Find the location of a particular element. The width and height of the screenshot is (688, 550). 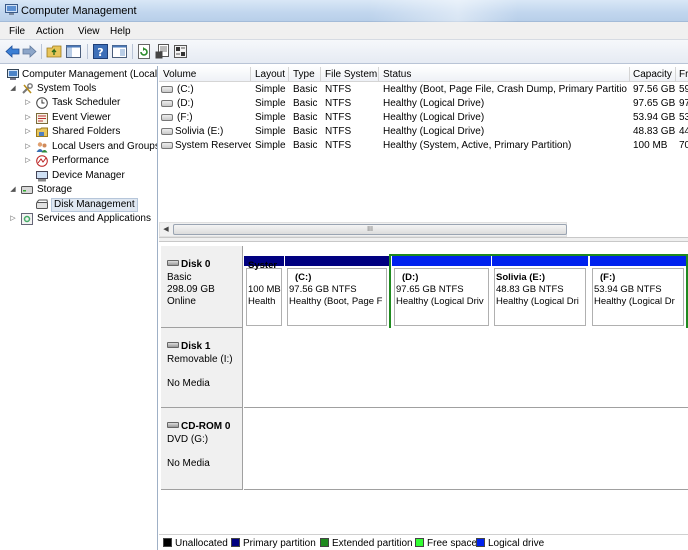

tree-computer-management: Computer Management (Local is located at coordinates (78, 75).